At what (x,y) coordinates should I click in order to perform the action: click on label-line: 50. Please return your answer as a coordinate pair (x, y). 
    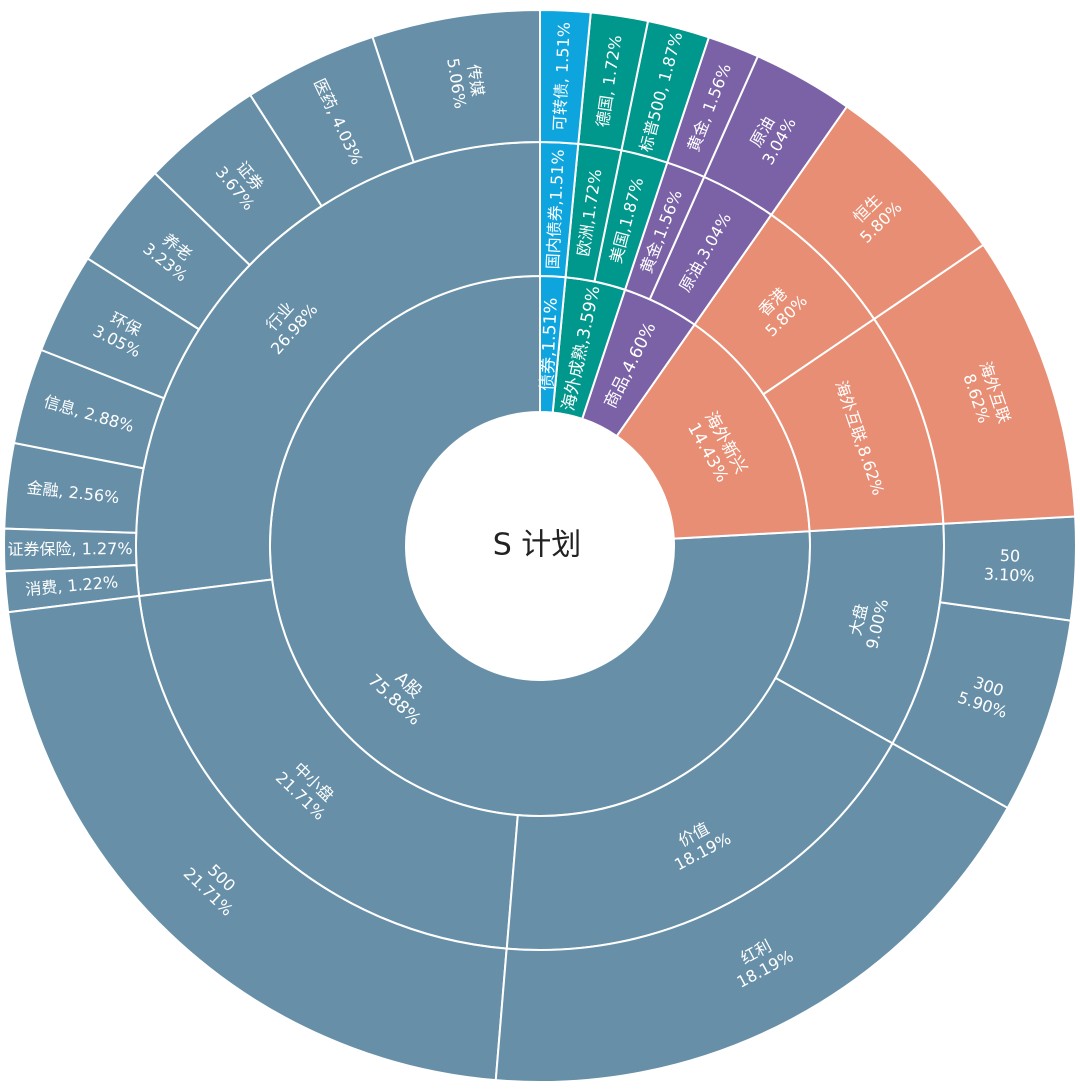
    Looking at the image, I should click on (1009, 555).